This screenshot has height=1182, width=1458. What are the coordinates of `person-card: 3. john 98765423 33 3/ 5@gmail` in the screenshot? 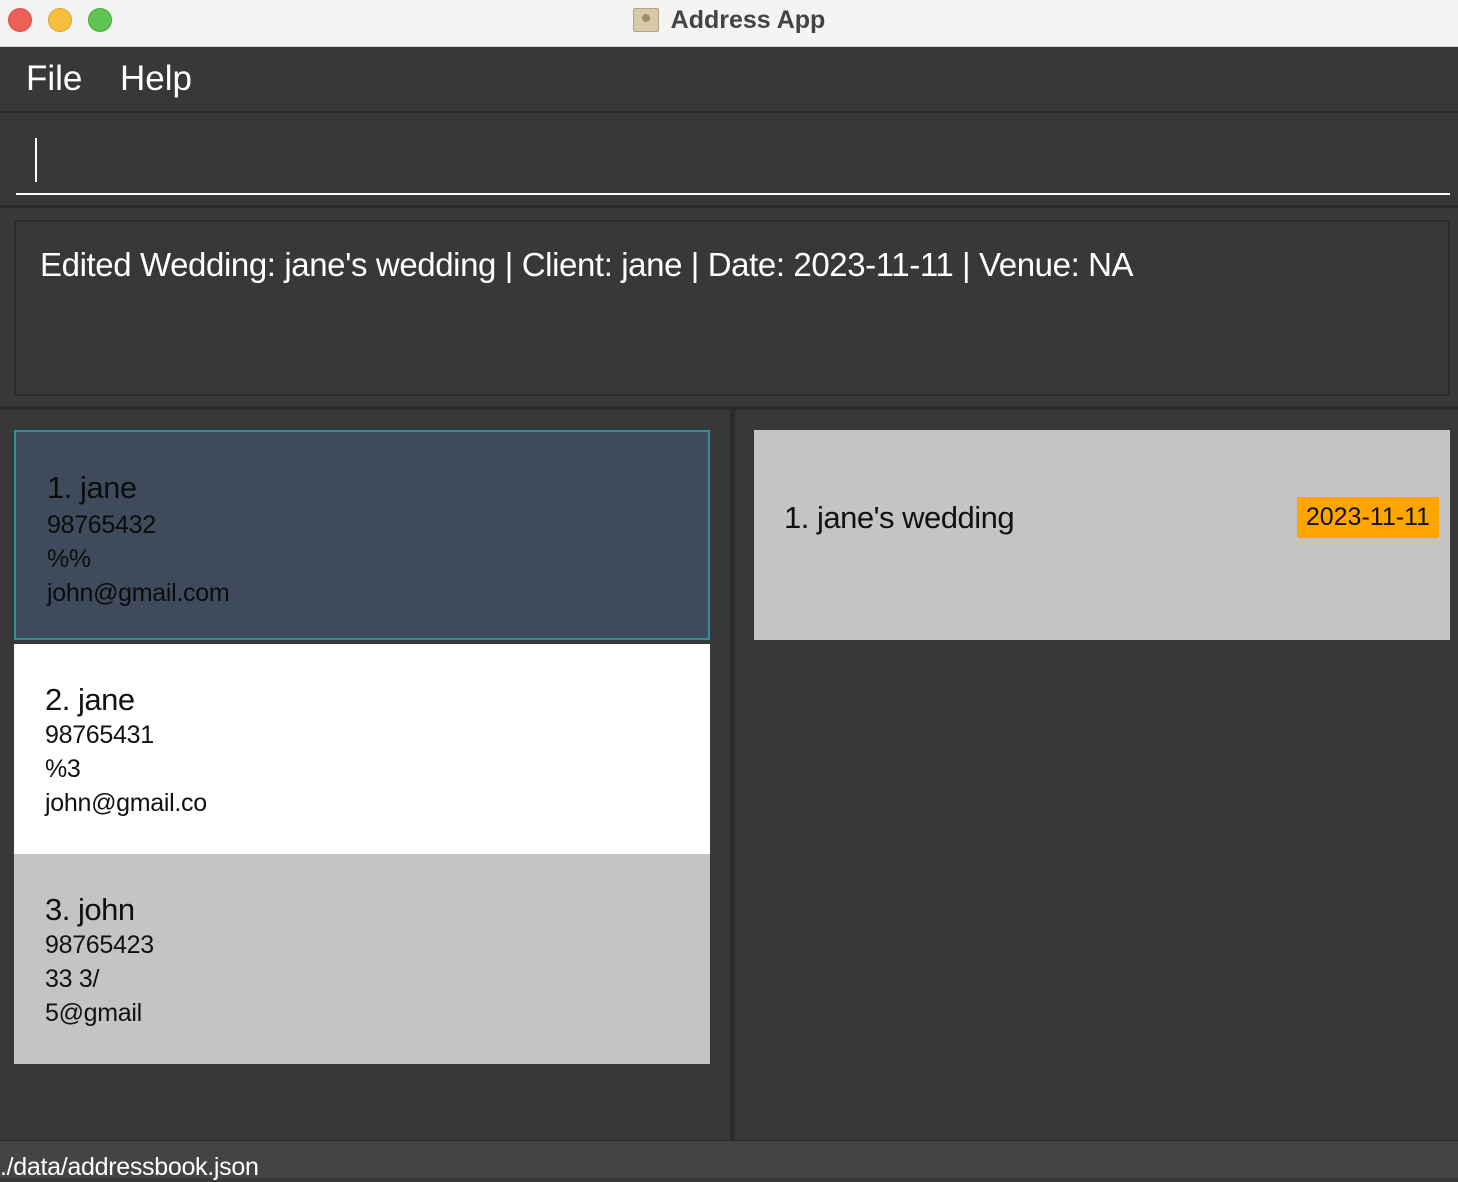 It's located at (362, 959).